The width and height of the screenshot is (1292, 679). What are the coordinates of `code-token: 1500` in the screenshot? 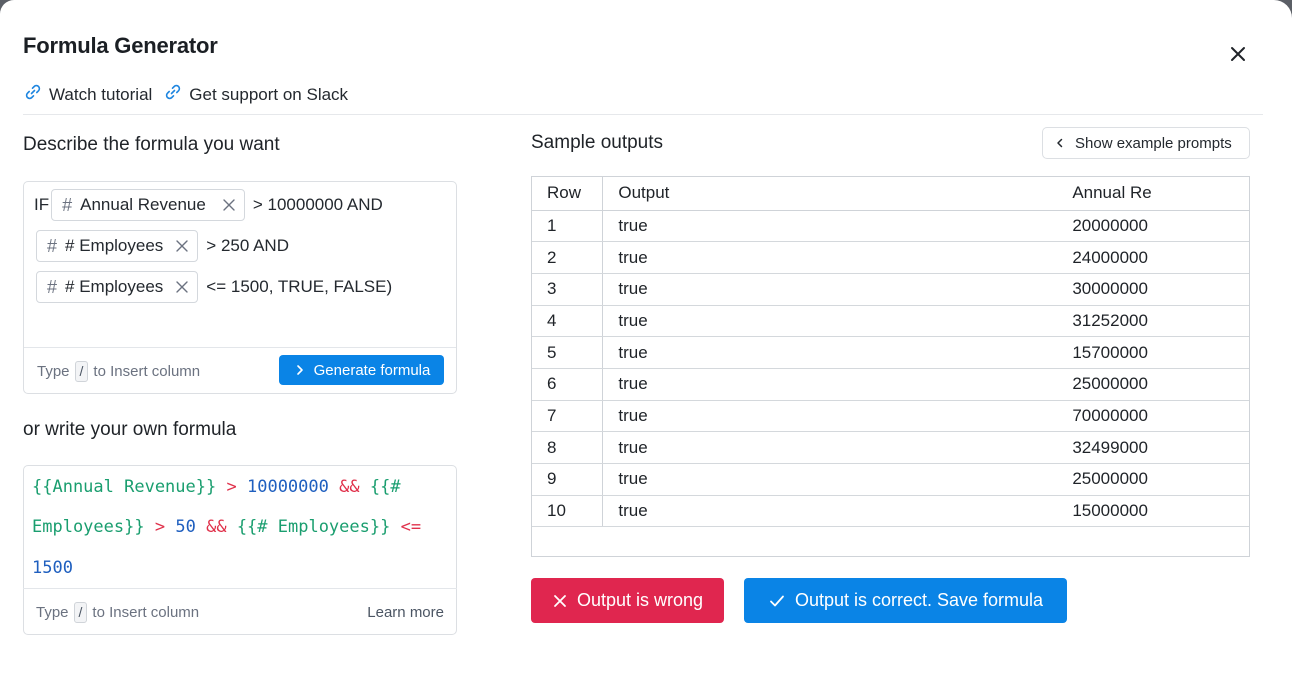 It's located at (52, 568).